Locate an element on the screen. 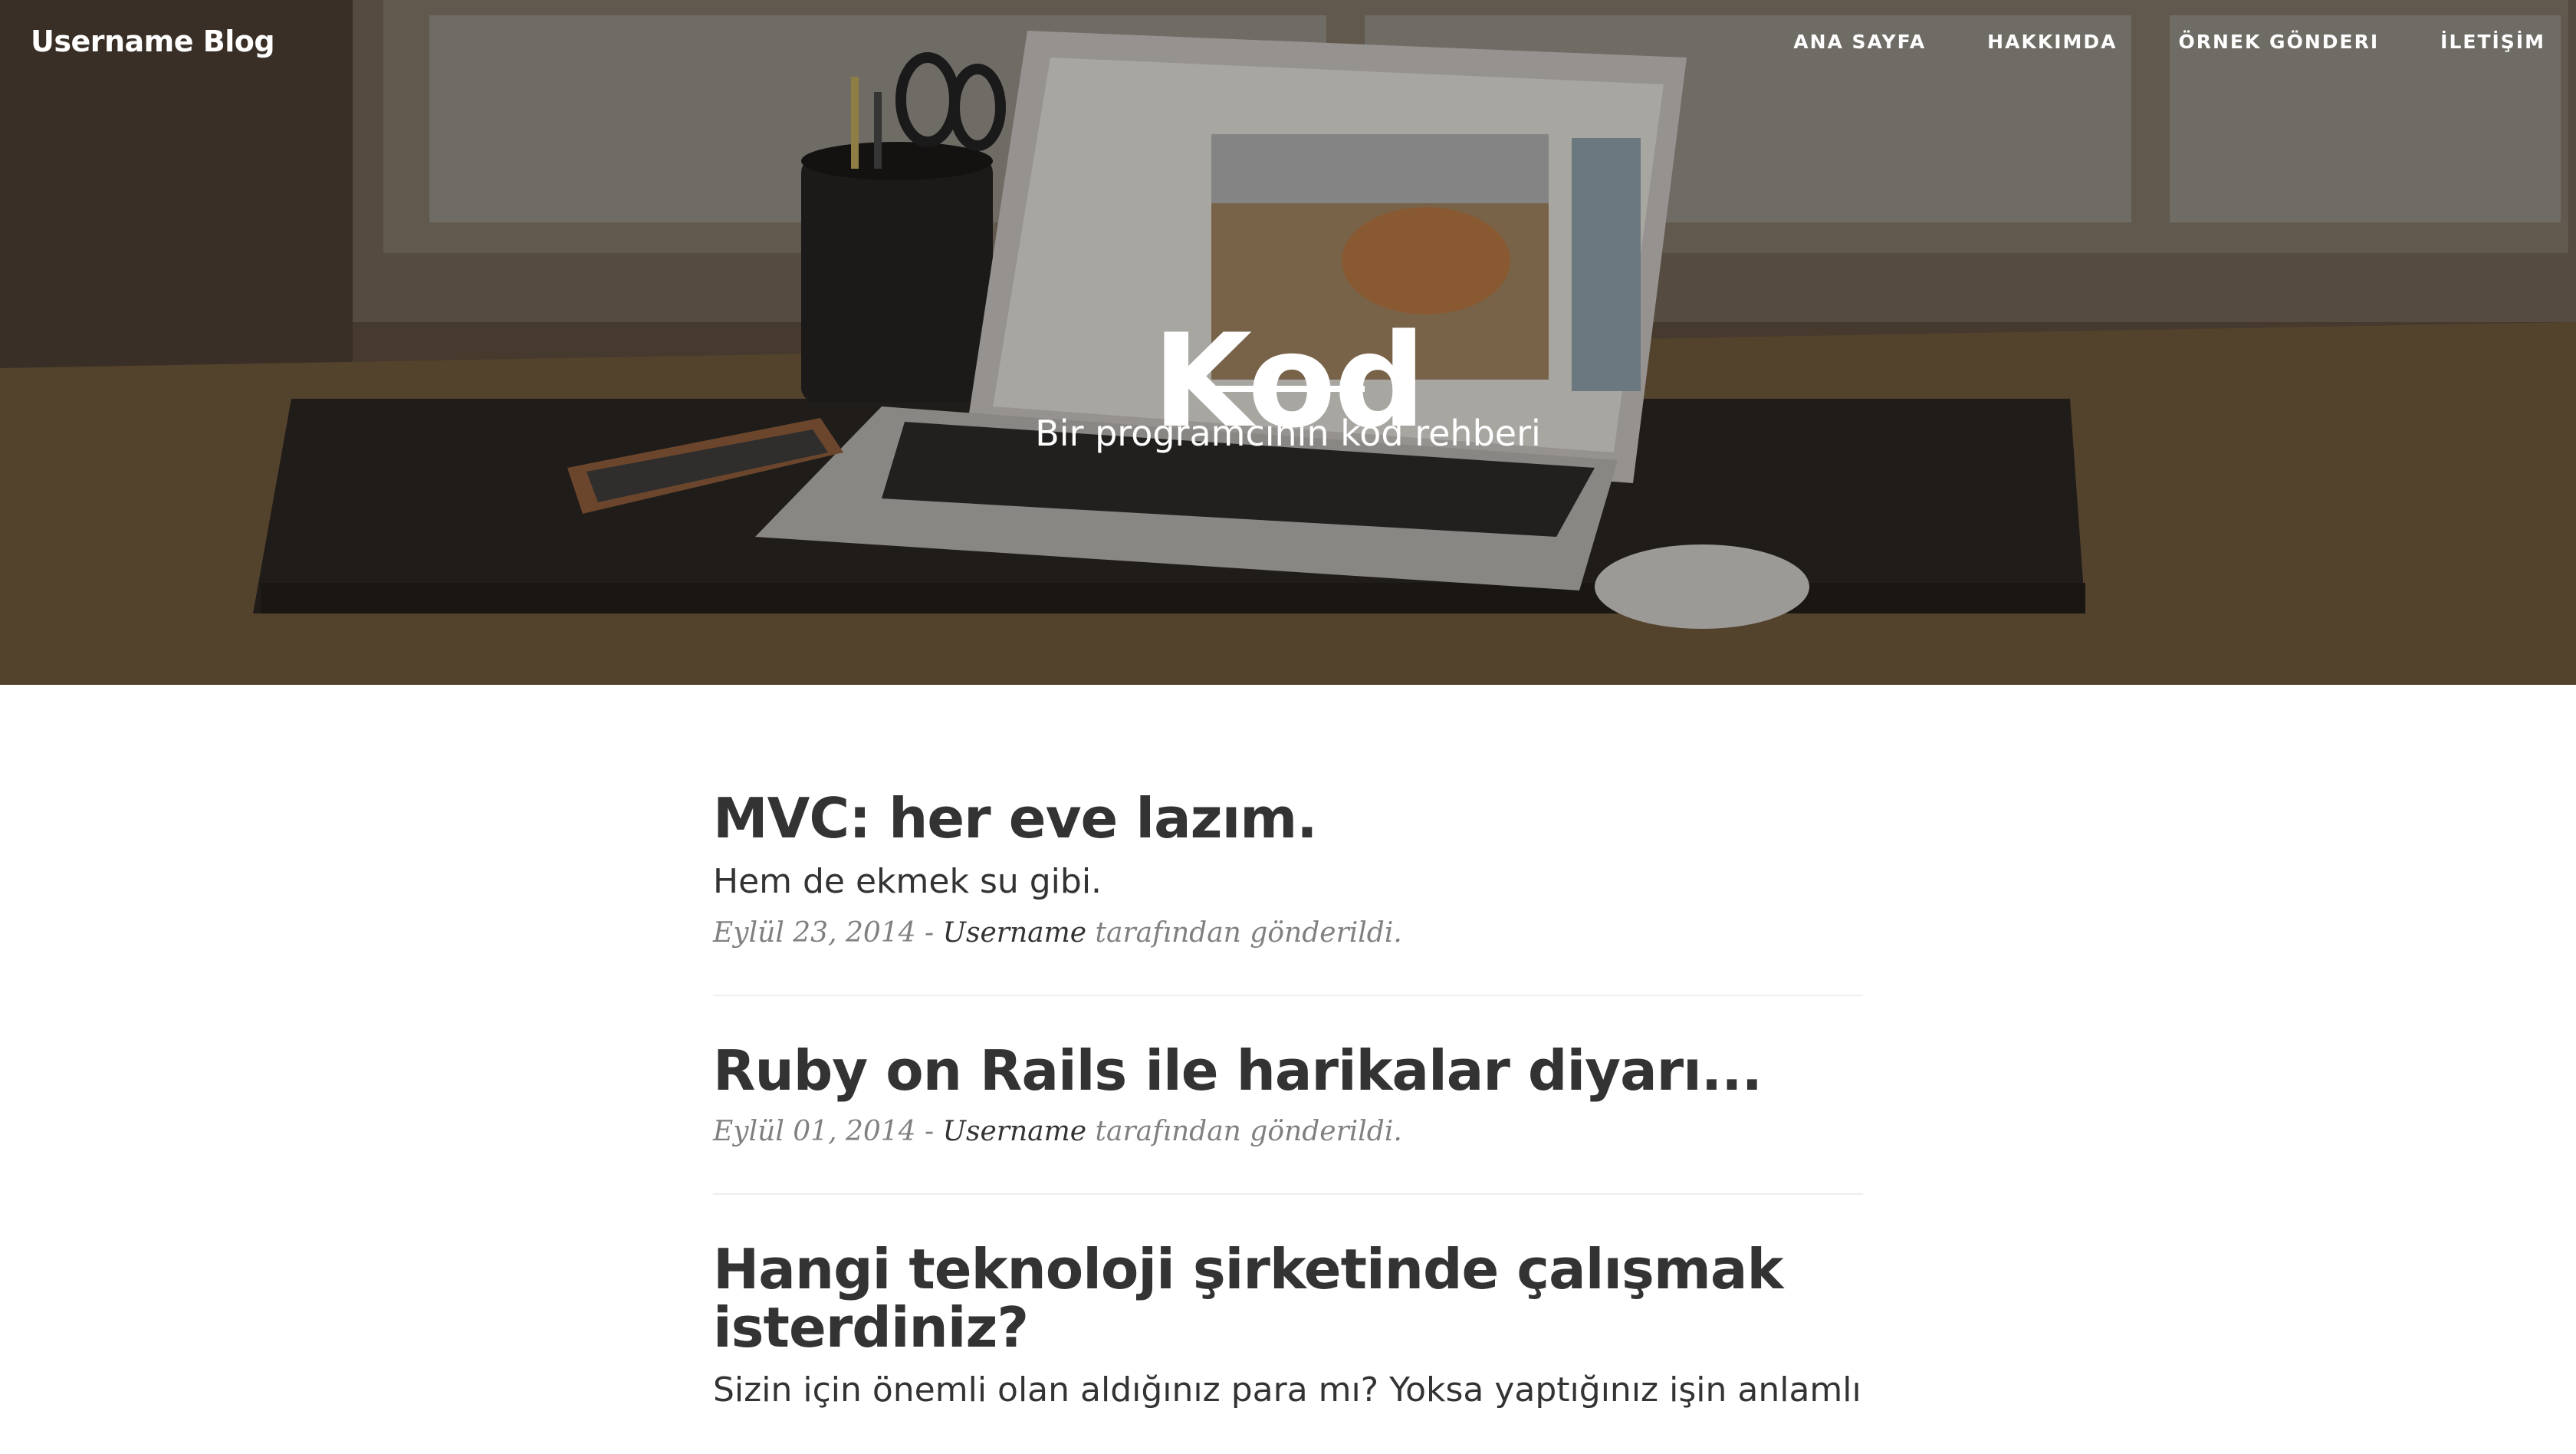 This screenshot has width=2576, height=1454. nav-link-about: HAKKIMDA is located at coordinates (2052, 42).